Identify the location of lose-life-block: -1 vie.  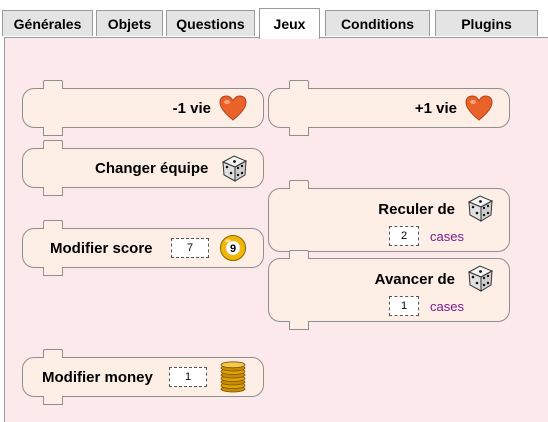
(143, 108).